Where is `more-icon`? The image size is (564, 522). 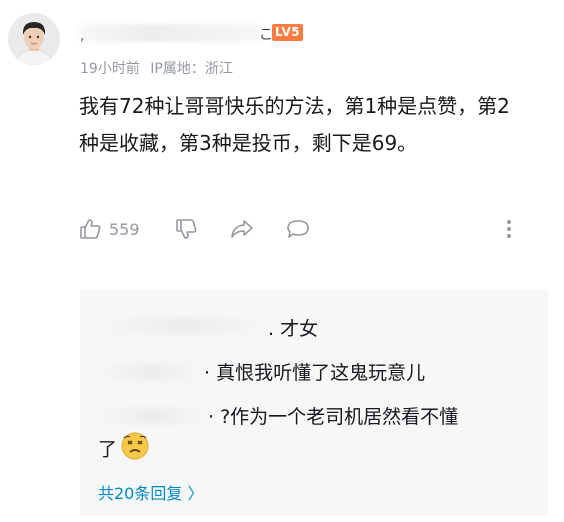 more-icon is located at coordinates (509, 229).